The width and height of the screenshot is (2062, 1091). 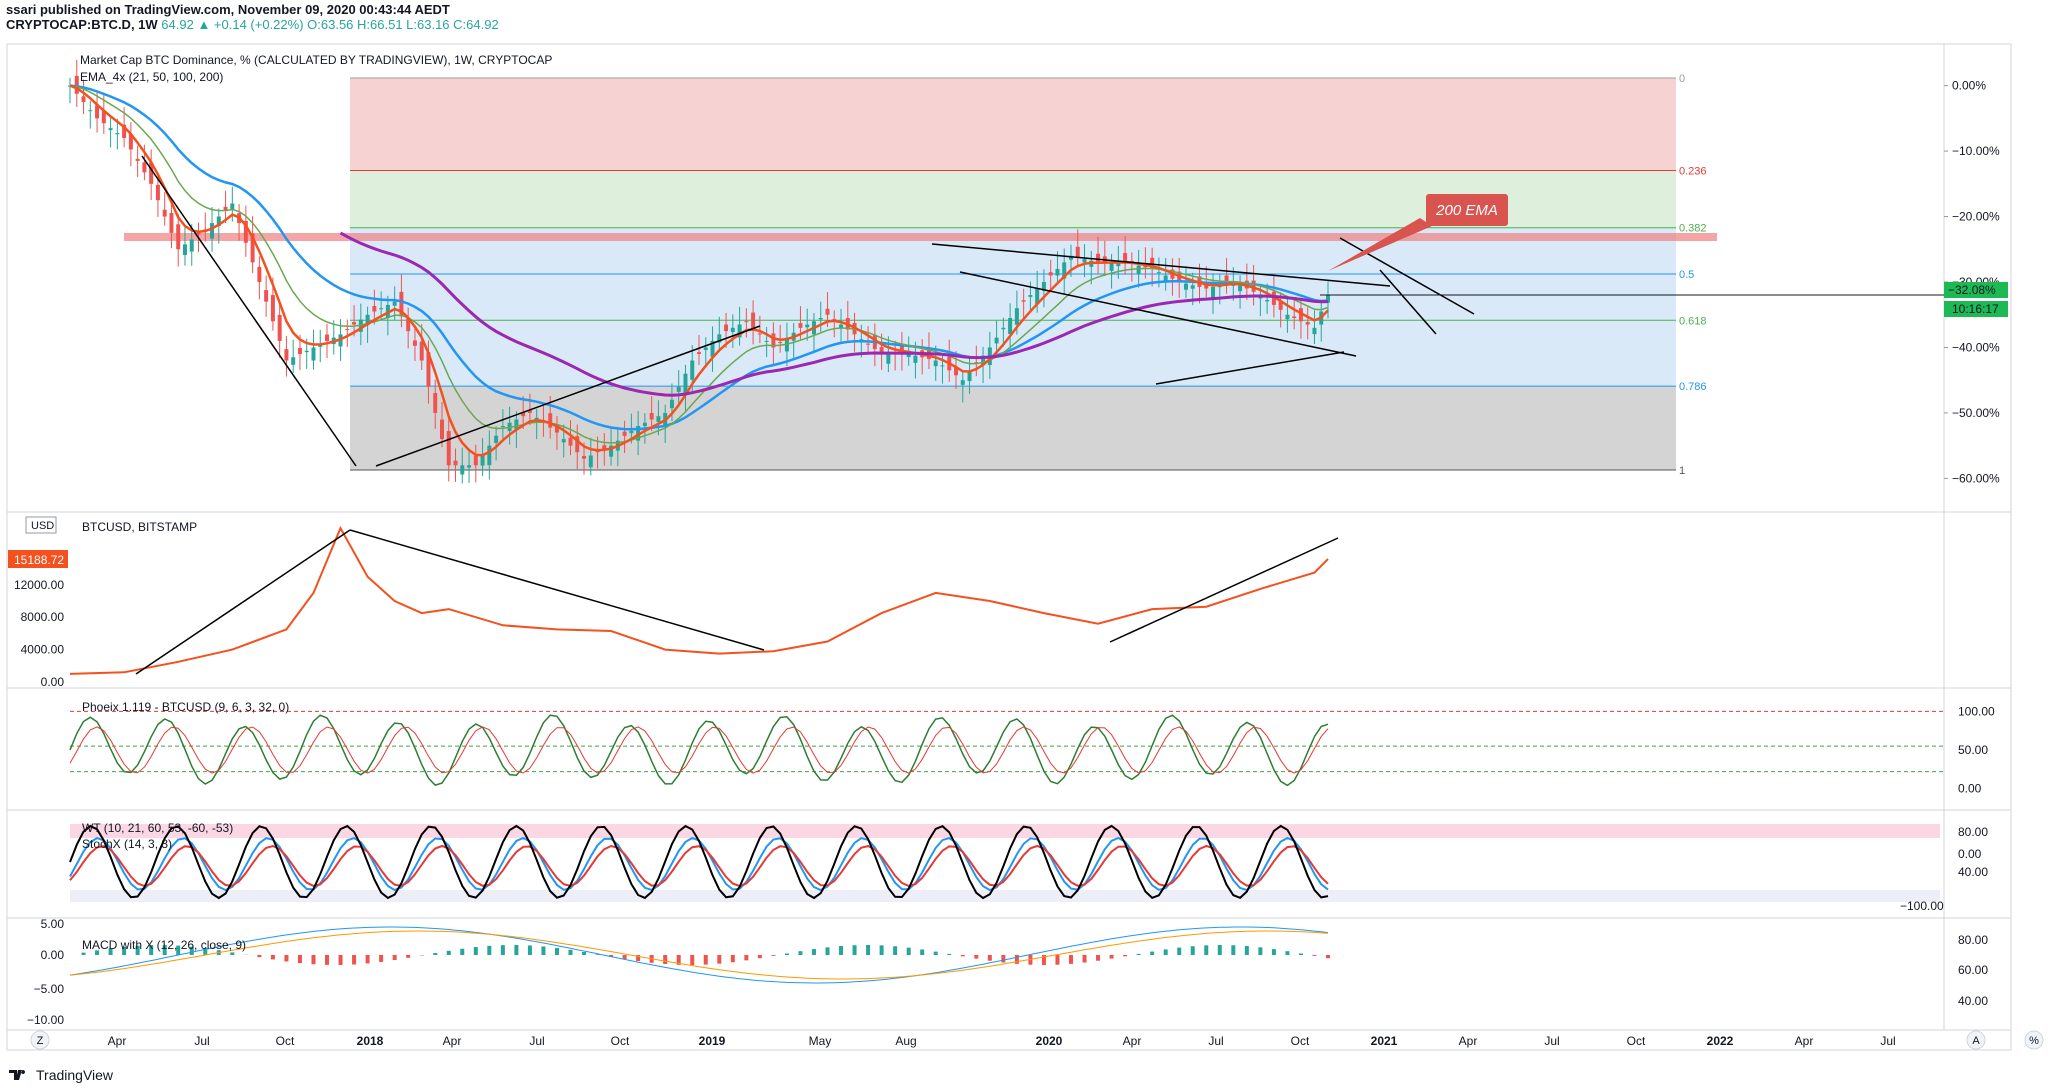 I want to click on time-label: Aug, so click(x=905, y=1041).